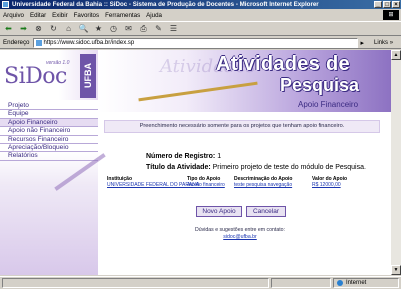  Describe the element at coordinates (88, 76) in the screenshot. I see `ufba-logo: UFBA` at that location.